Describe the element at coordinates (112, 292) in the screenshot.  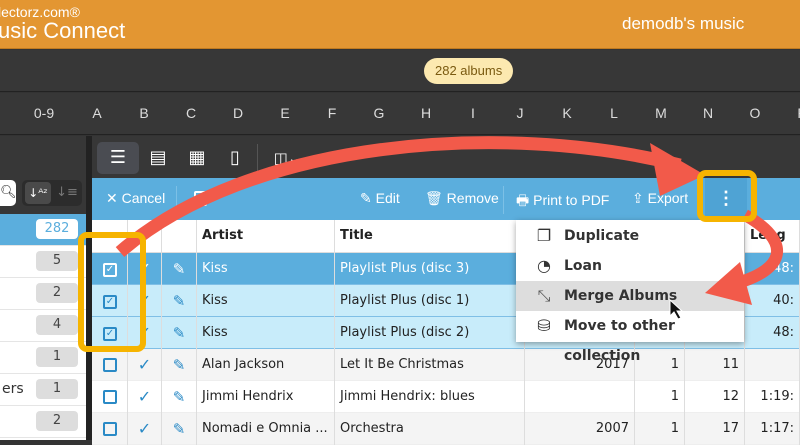
I see `checkbox-highlight` at that location.